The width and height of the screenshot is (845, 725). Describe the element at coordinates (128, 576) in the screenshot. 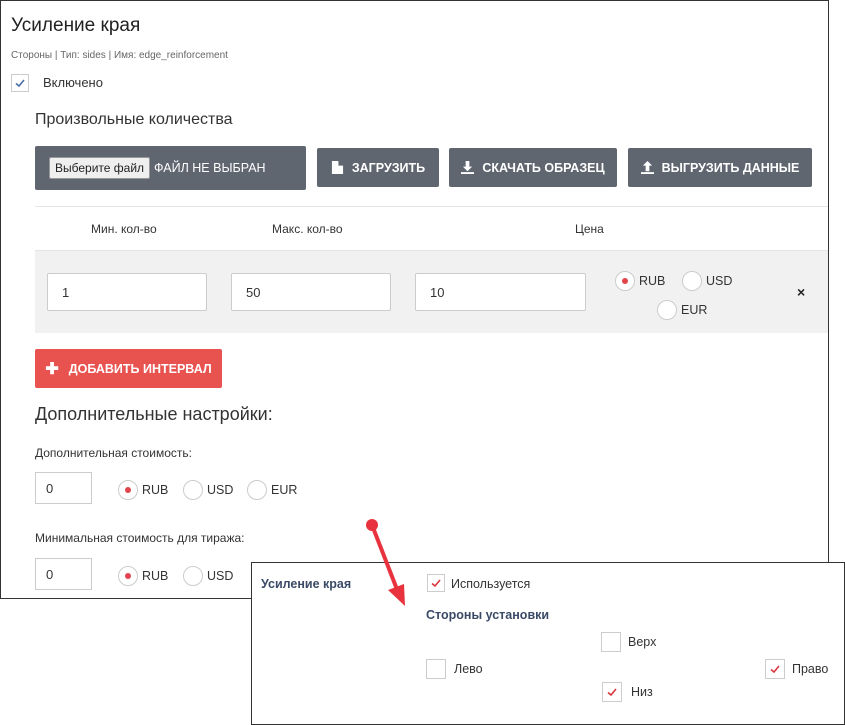

I see `min-cost-rub-radio` at that location.